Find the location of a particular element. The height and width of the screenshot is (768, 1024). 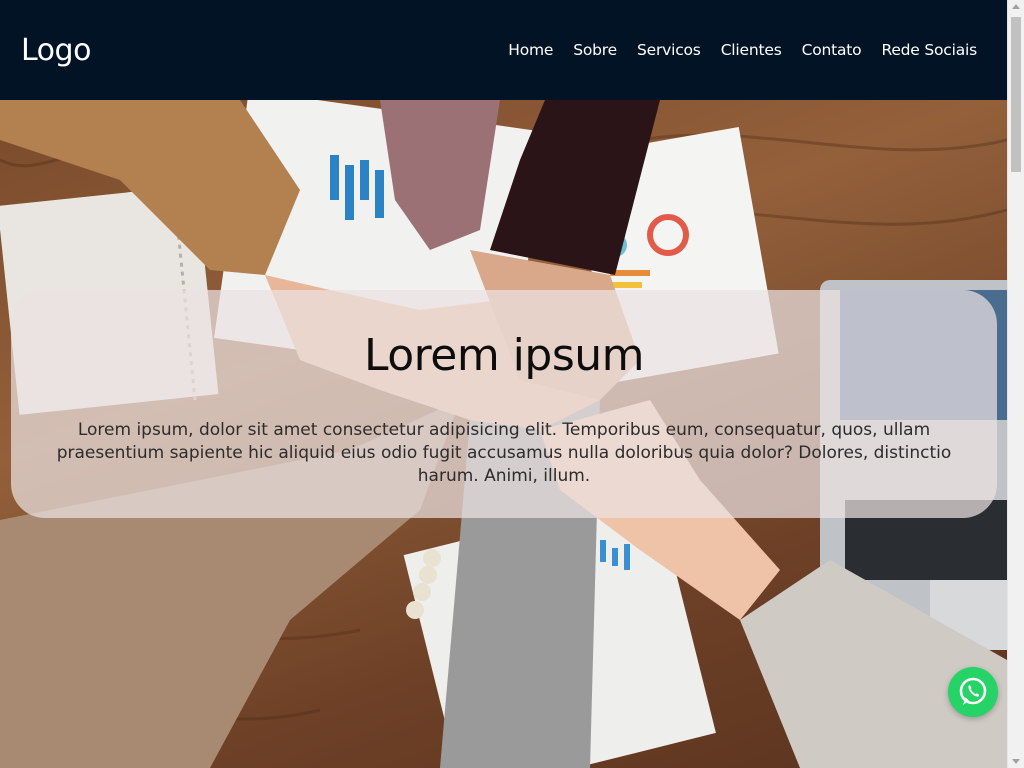

whatsapp-button is located at coordinates (973, 692).